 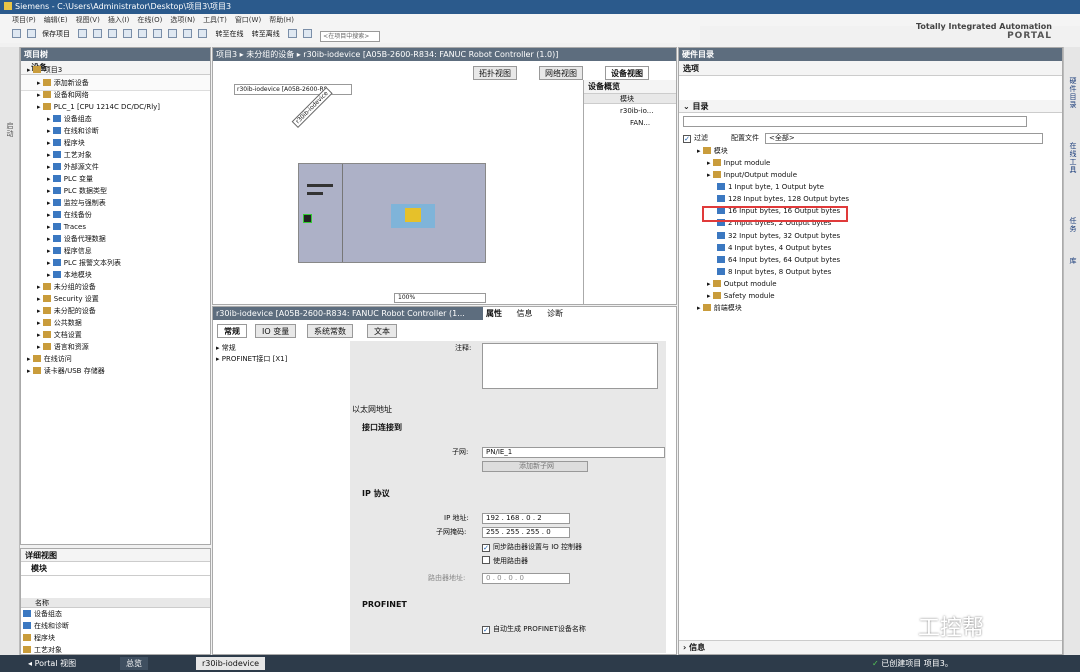 I want to click on tree-item: ▸ PLC 数据类型, so click(x=77, y=191).